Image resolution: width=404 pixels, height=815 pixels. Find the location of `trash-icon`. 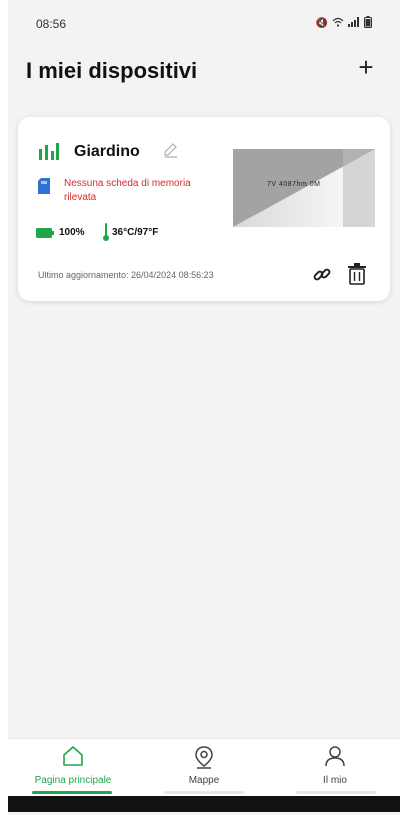

trash-icon is located at coordinates (357, 274).